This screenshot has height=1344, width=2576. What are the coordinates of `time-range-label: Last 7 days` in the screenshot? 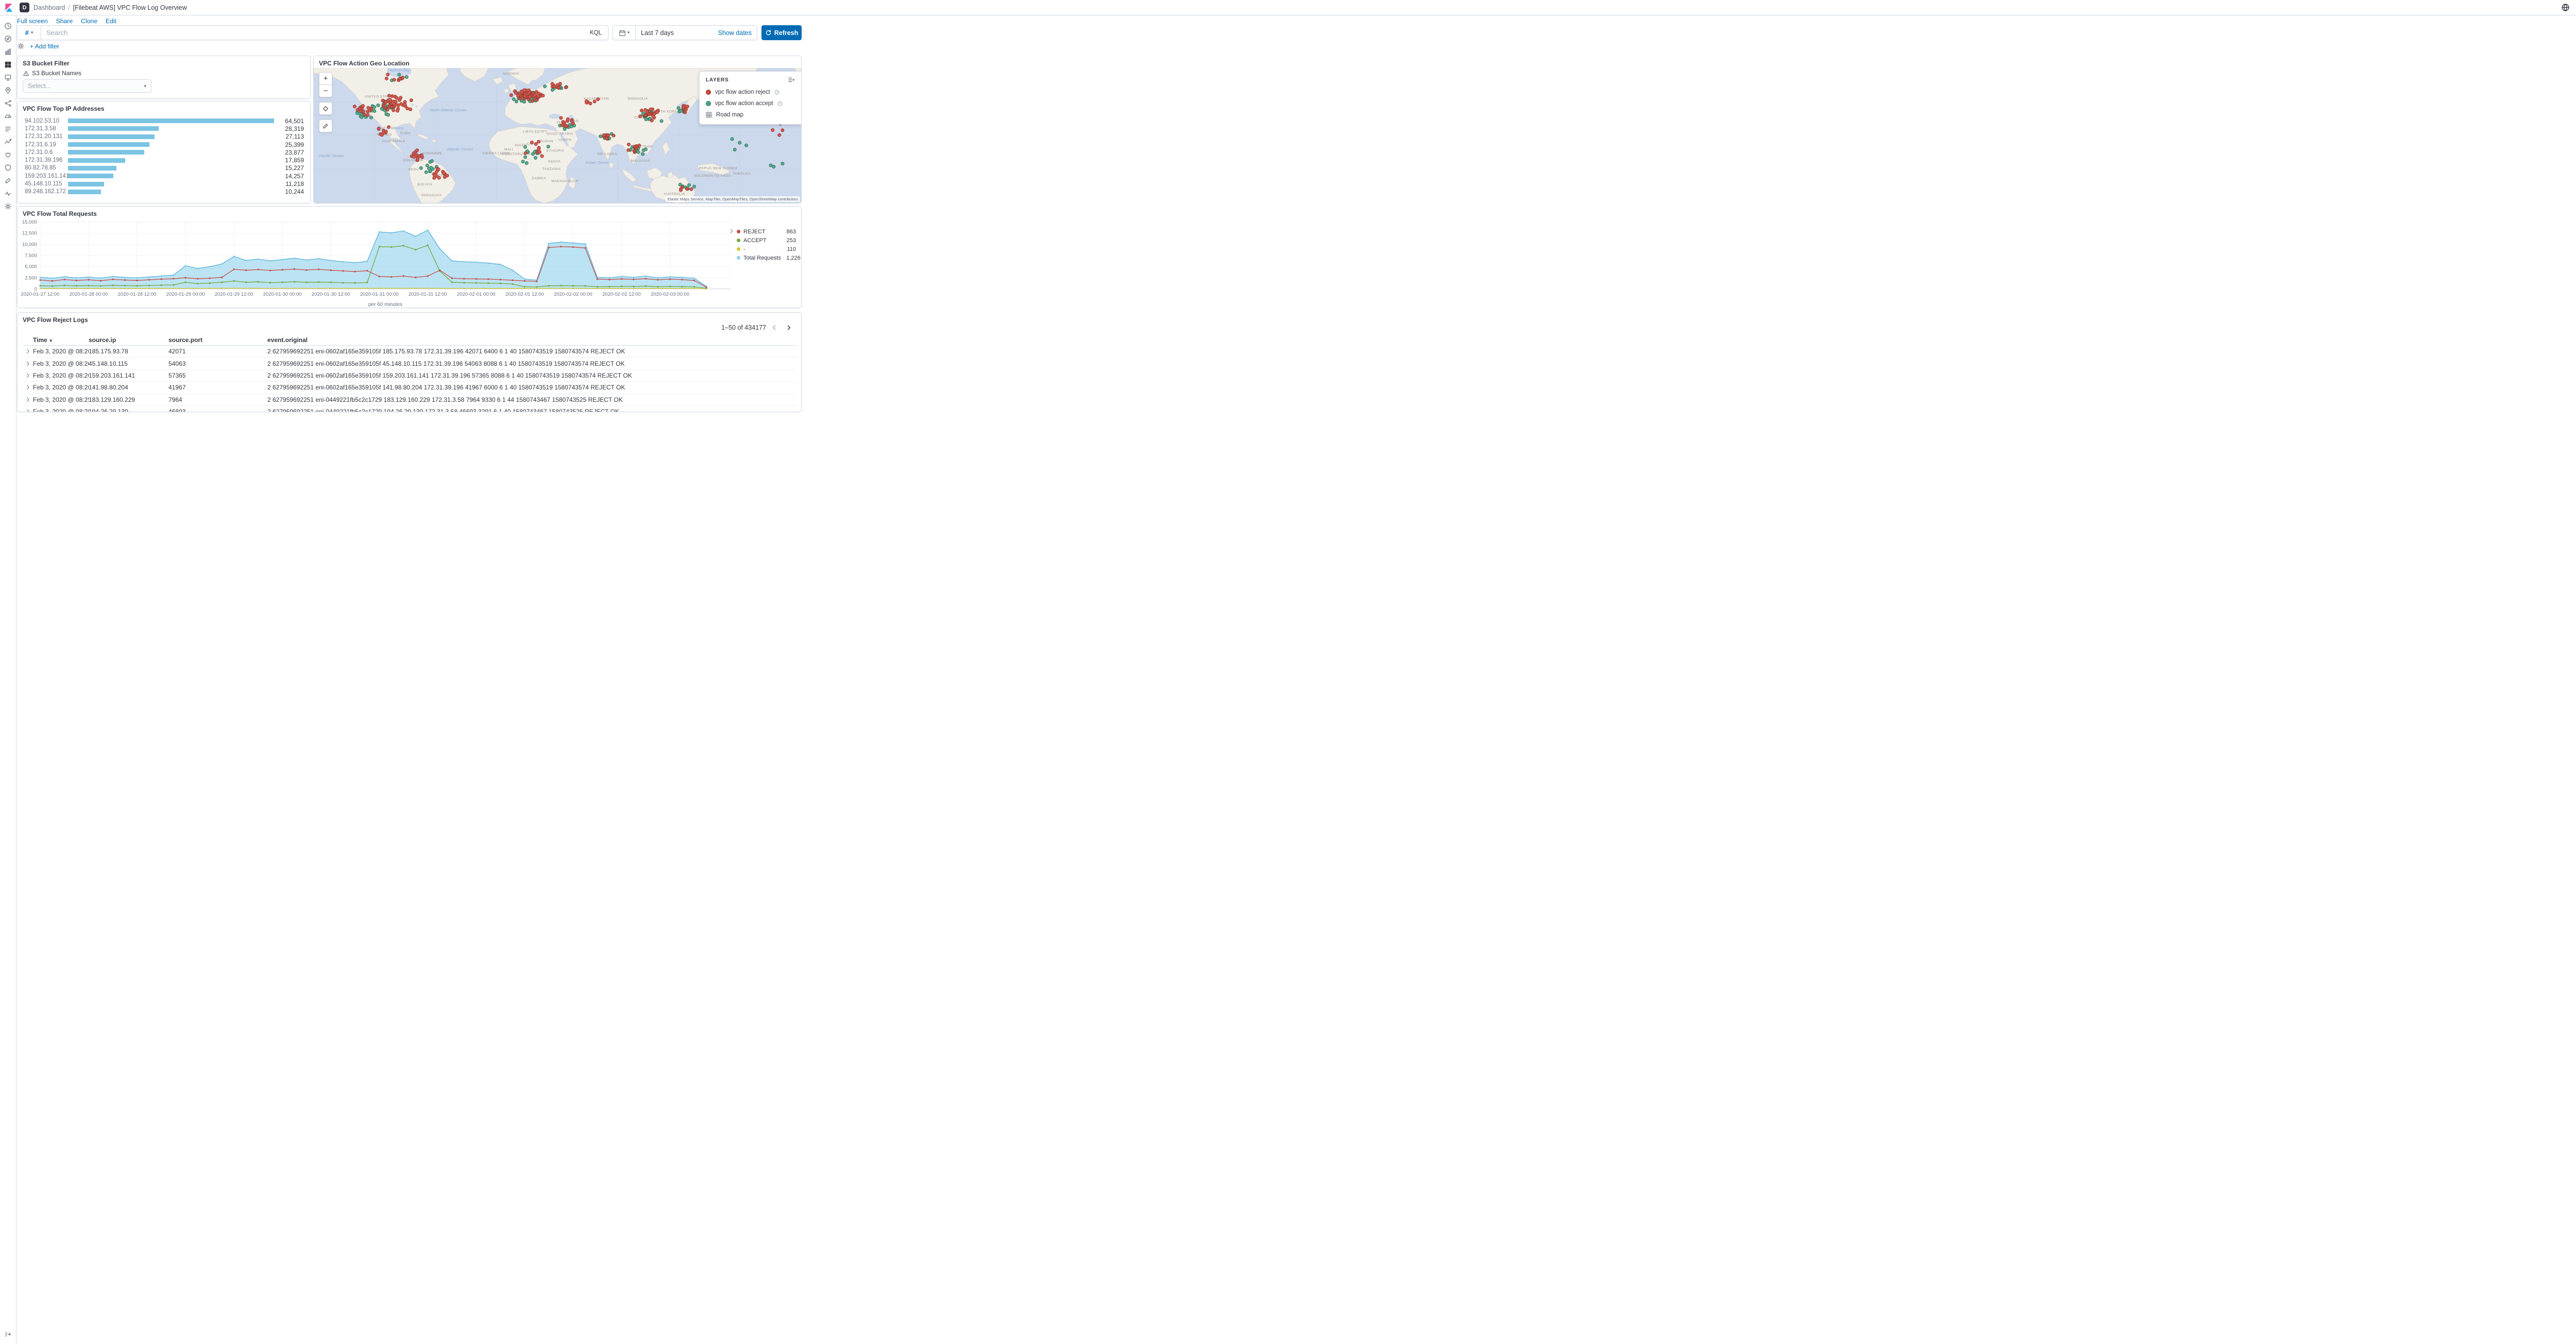 It's located at (677, 33).